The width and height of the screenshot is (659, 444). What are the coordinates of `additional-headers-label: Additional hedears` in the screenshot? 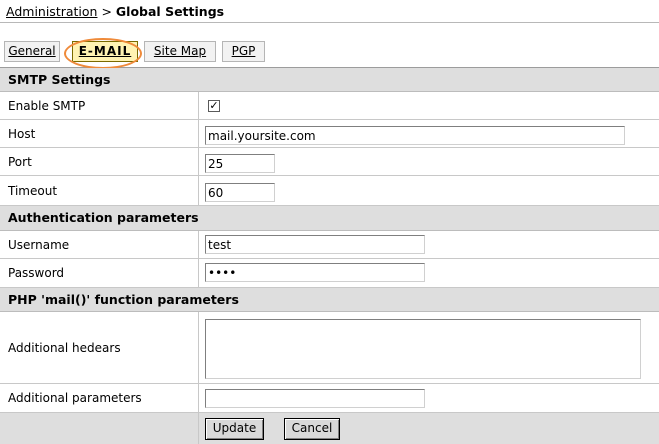 It's located at (64, 348).